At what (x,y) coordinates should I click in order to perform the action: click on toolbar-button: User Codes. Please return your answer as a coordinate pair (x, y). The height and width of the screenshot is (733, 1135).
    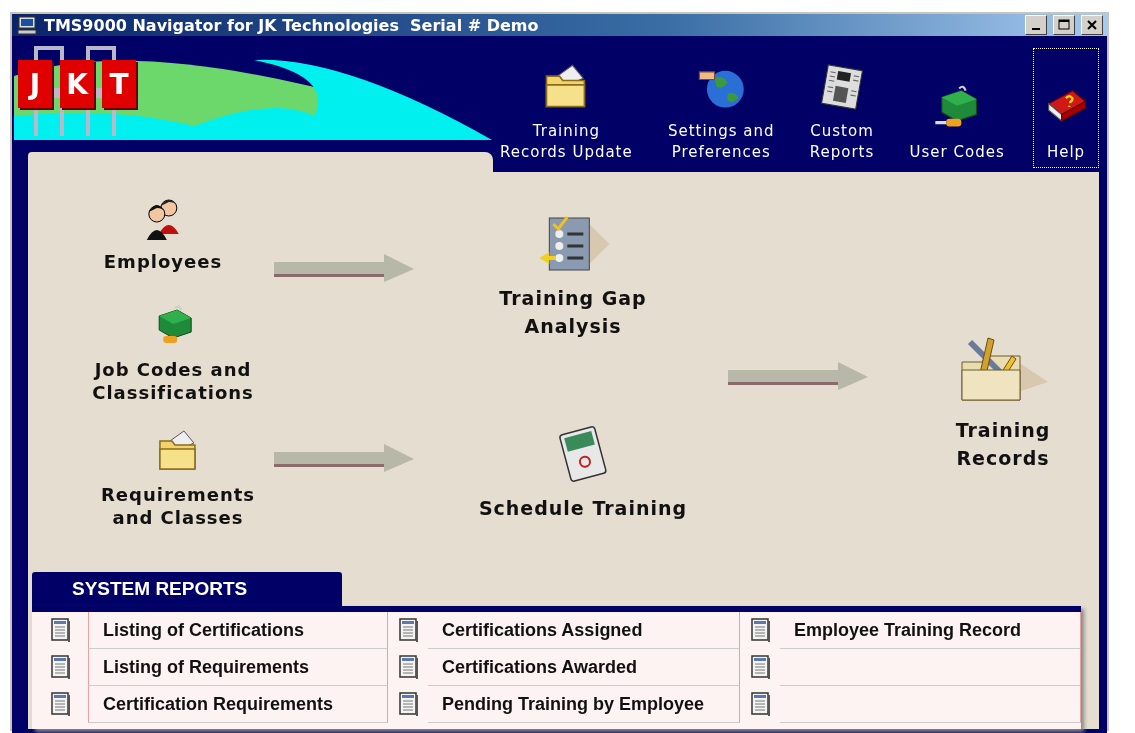
    Looking at the image, I should click on (957, 108).